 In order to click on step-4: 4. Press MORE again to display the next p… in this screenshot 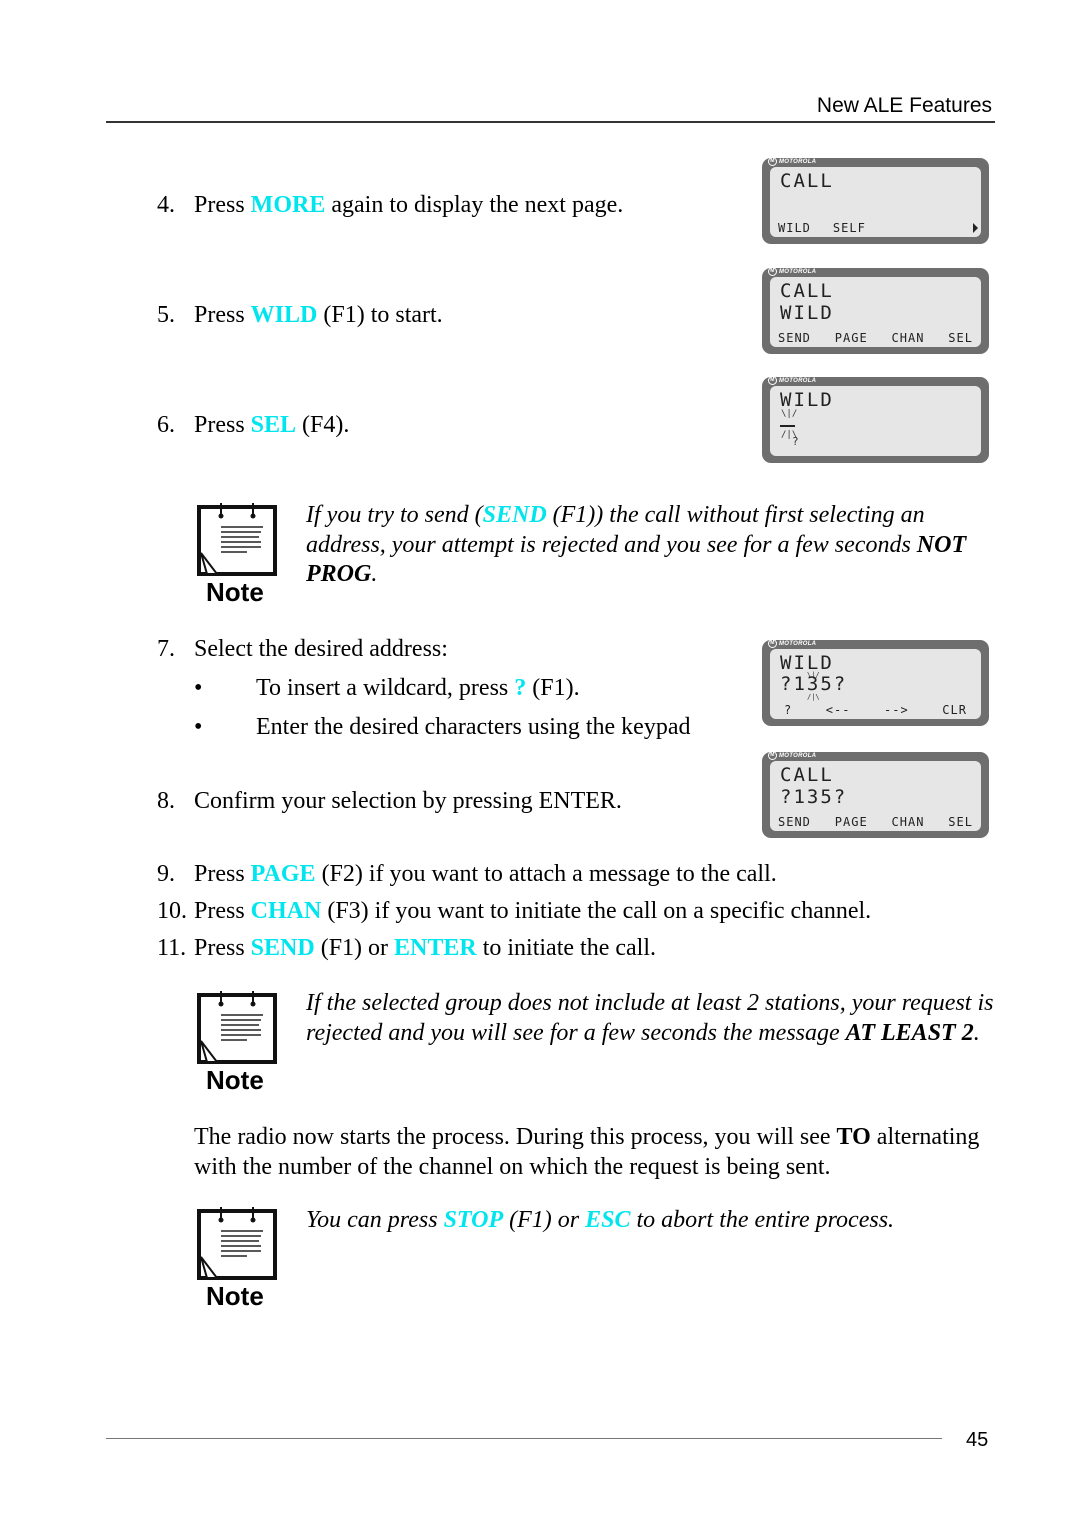, I will do `click(390, 205)`.